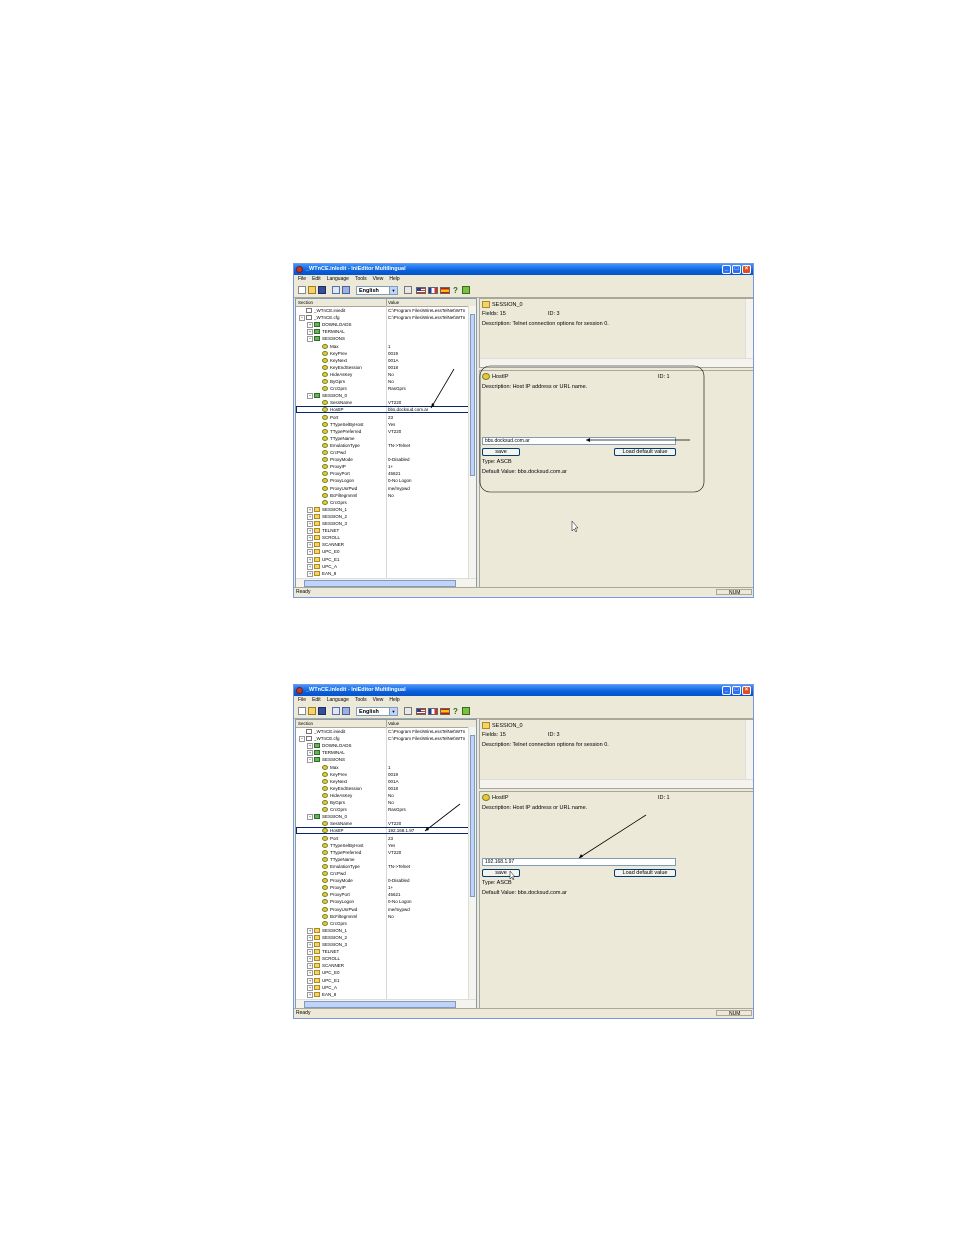 This screenshot has width=954, height=1235. Describe the element at coordinates (383, 545) in the screenshot. I see `tree-row: + SCANNER` at that location.